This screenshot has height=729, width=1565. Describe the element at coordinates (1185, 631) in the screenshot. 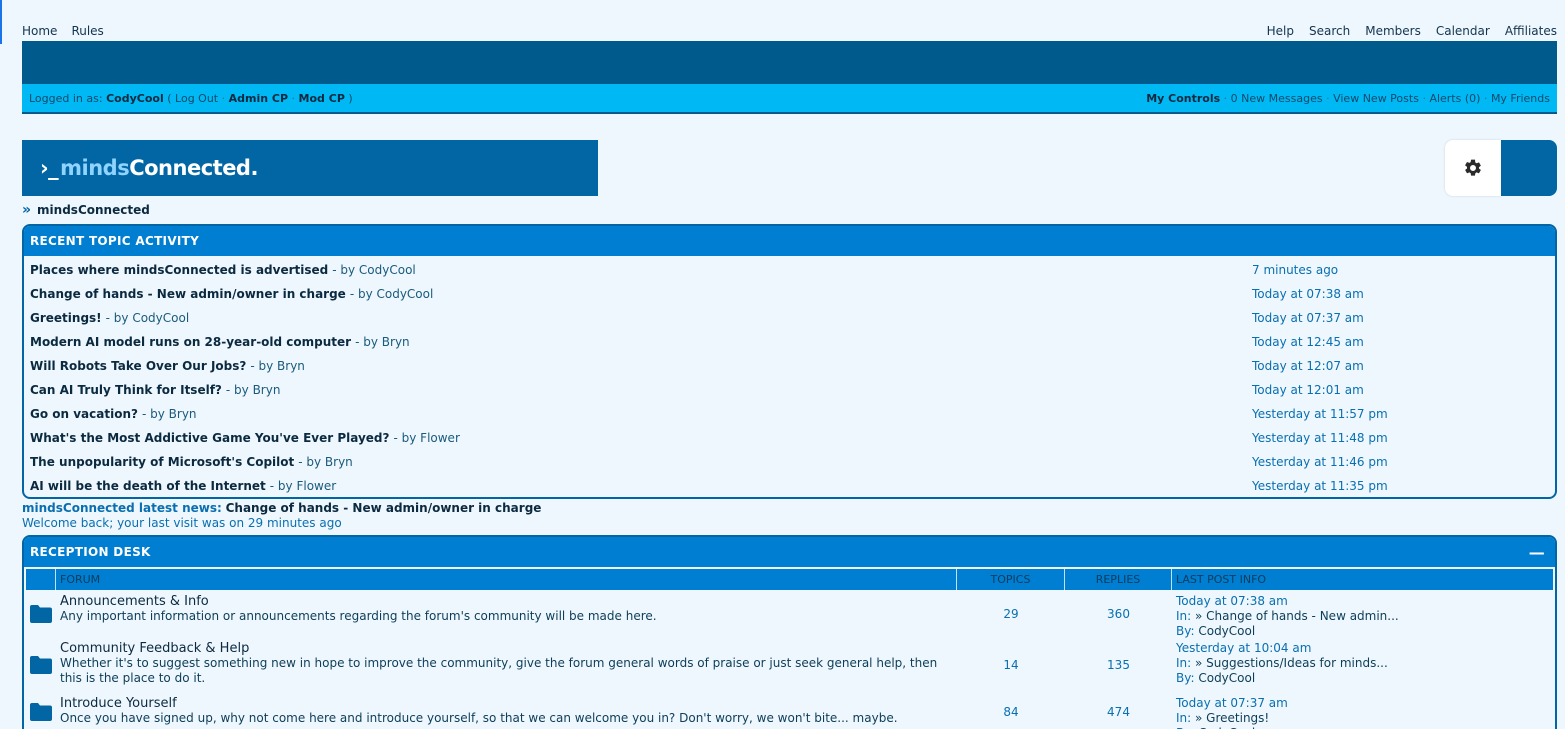

I see `by-label: By:` at that location.